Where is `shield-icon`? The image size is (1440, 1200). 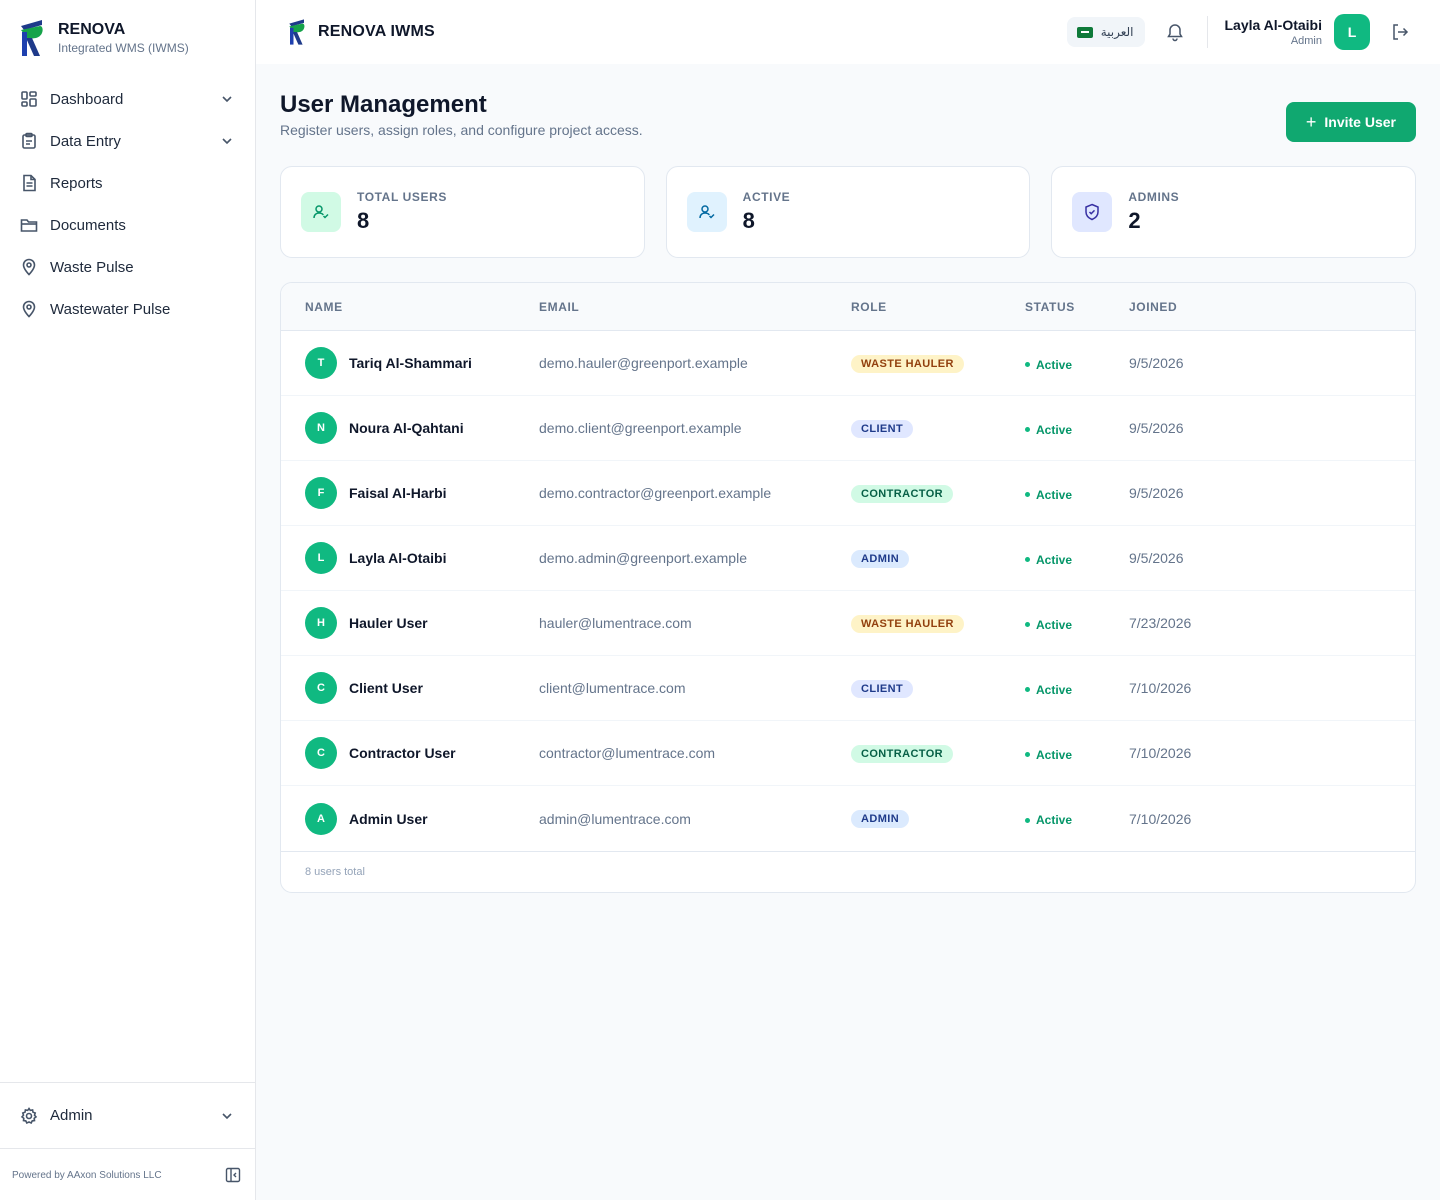 shield-icon is located at coordinates (1092, 212).